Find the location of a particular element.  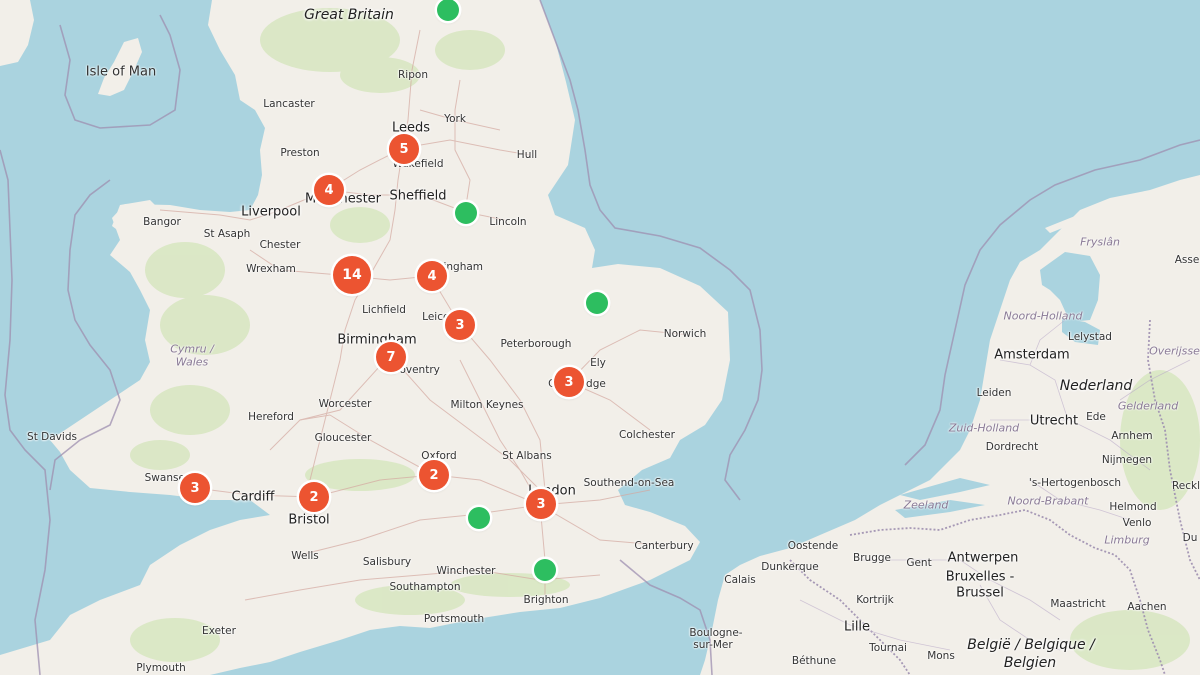

cluster-marker: 5 is located at coordinates (404, 149).